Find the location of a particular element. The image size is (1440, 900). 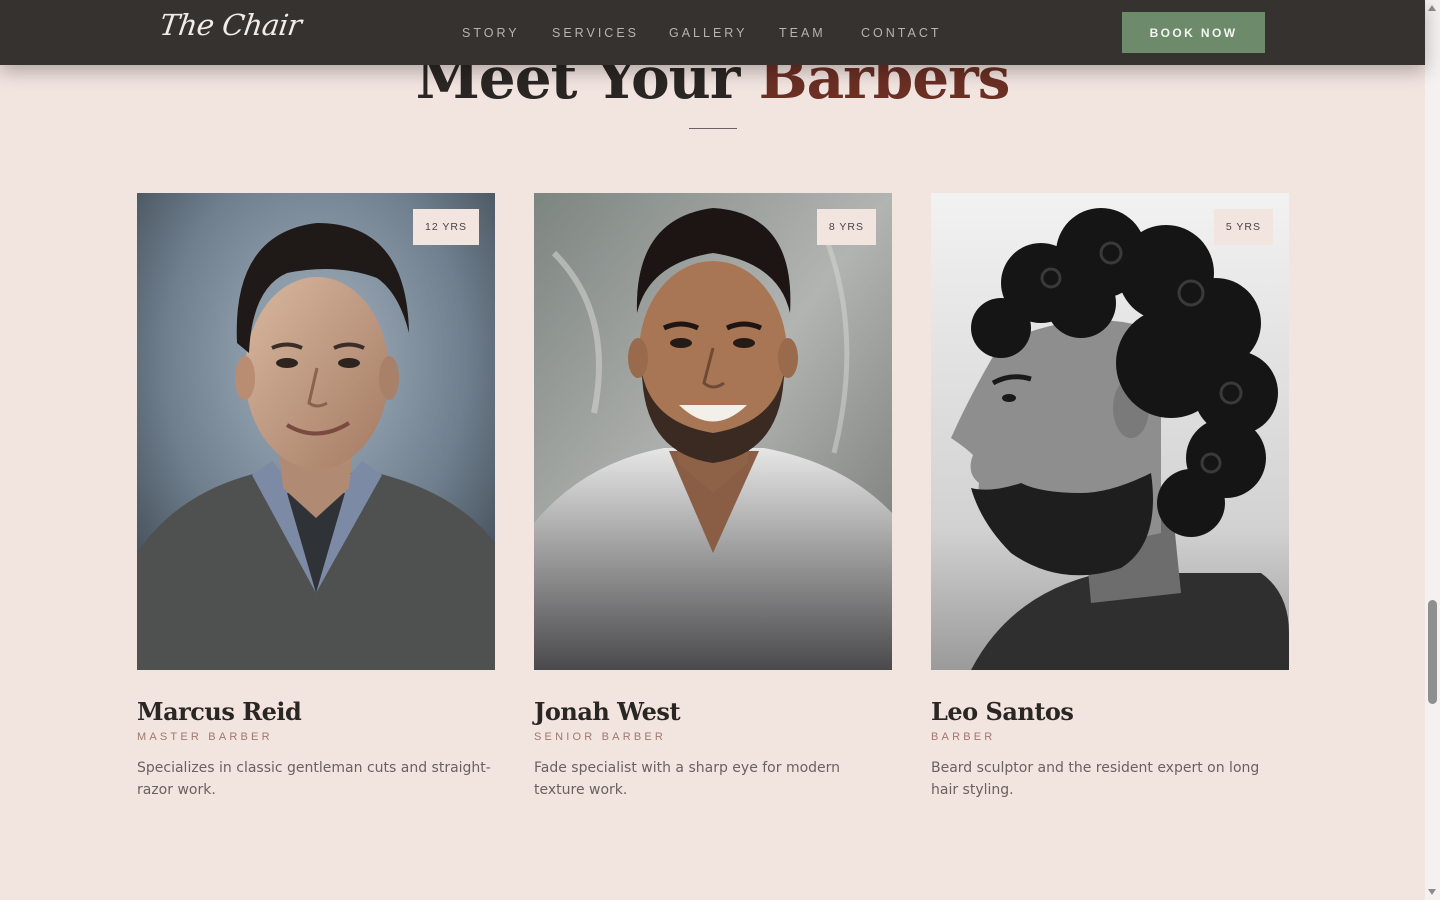

nav-story: STORY is located at coordinates (491, 33).